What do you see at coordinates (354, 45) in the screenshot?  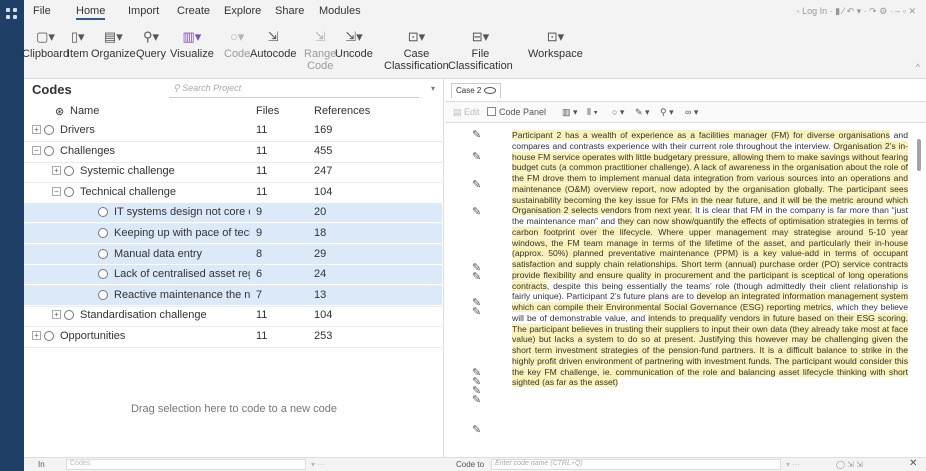 I see `uncode-button: ⇲▾ Uncode` at bounding box center [354, 45].